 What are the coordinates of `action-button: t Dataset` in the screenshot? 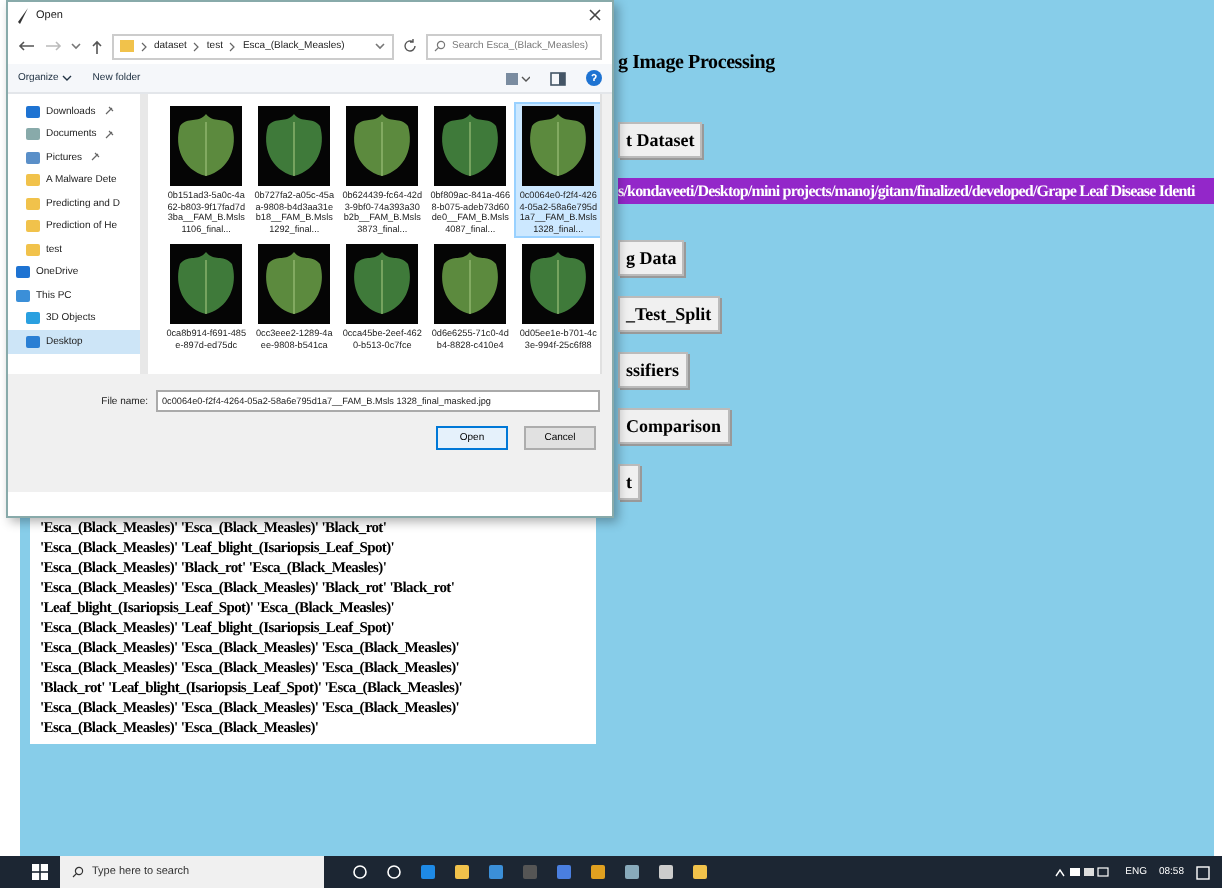 It's located at (660, 140).